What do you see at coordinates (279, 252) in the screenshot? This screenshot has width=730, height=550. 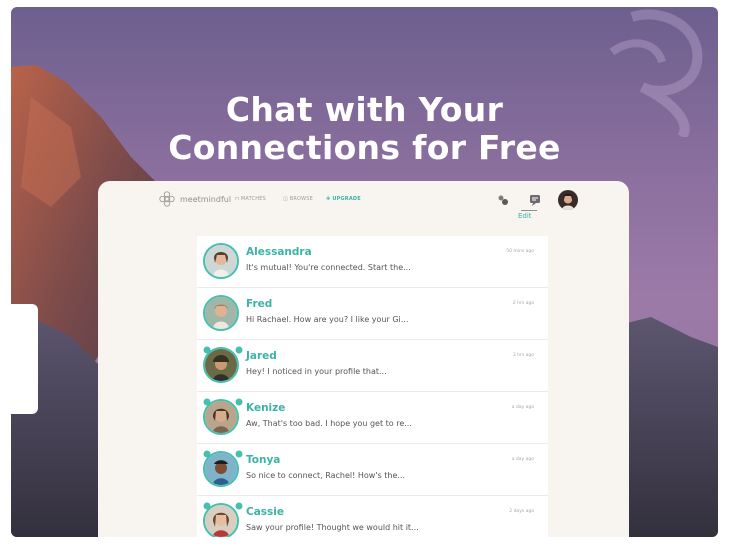 I see `contact-name: Alessandra` at bounding box center [279, 252].